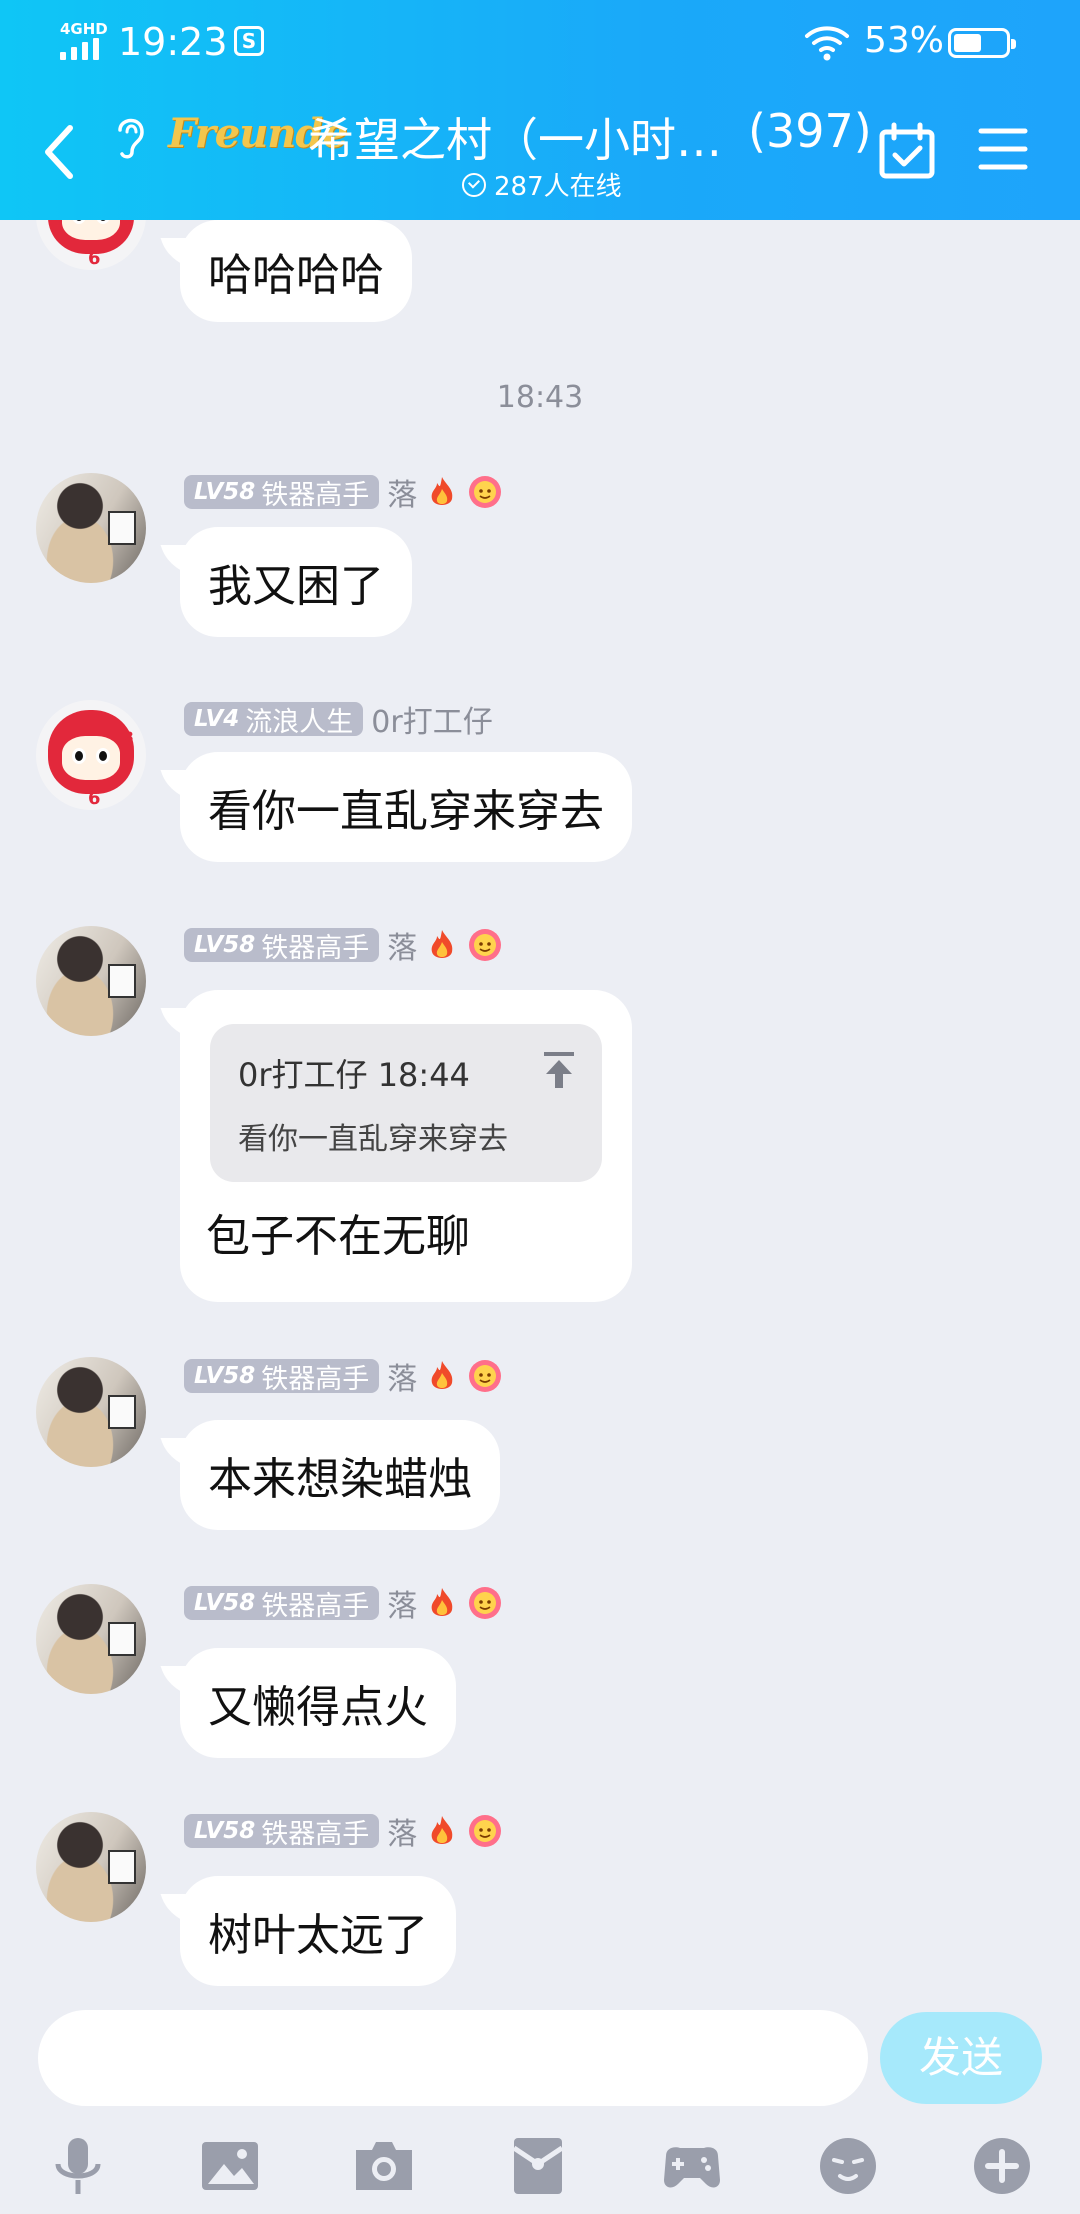  I want to click on avatar: 36, so click(91, 755).